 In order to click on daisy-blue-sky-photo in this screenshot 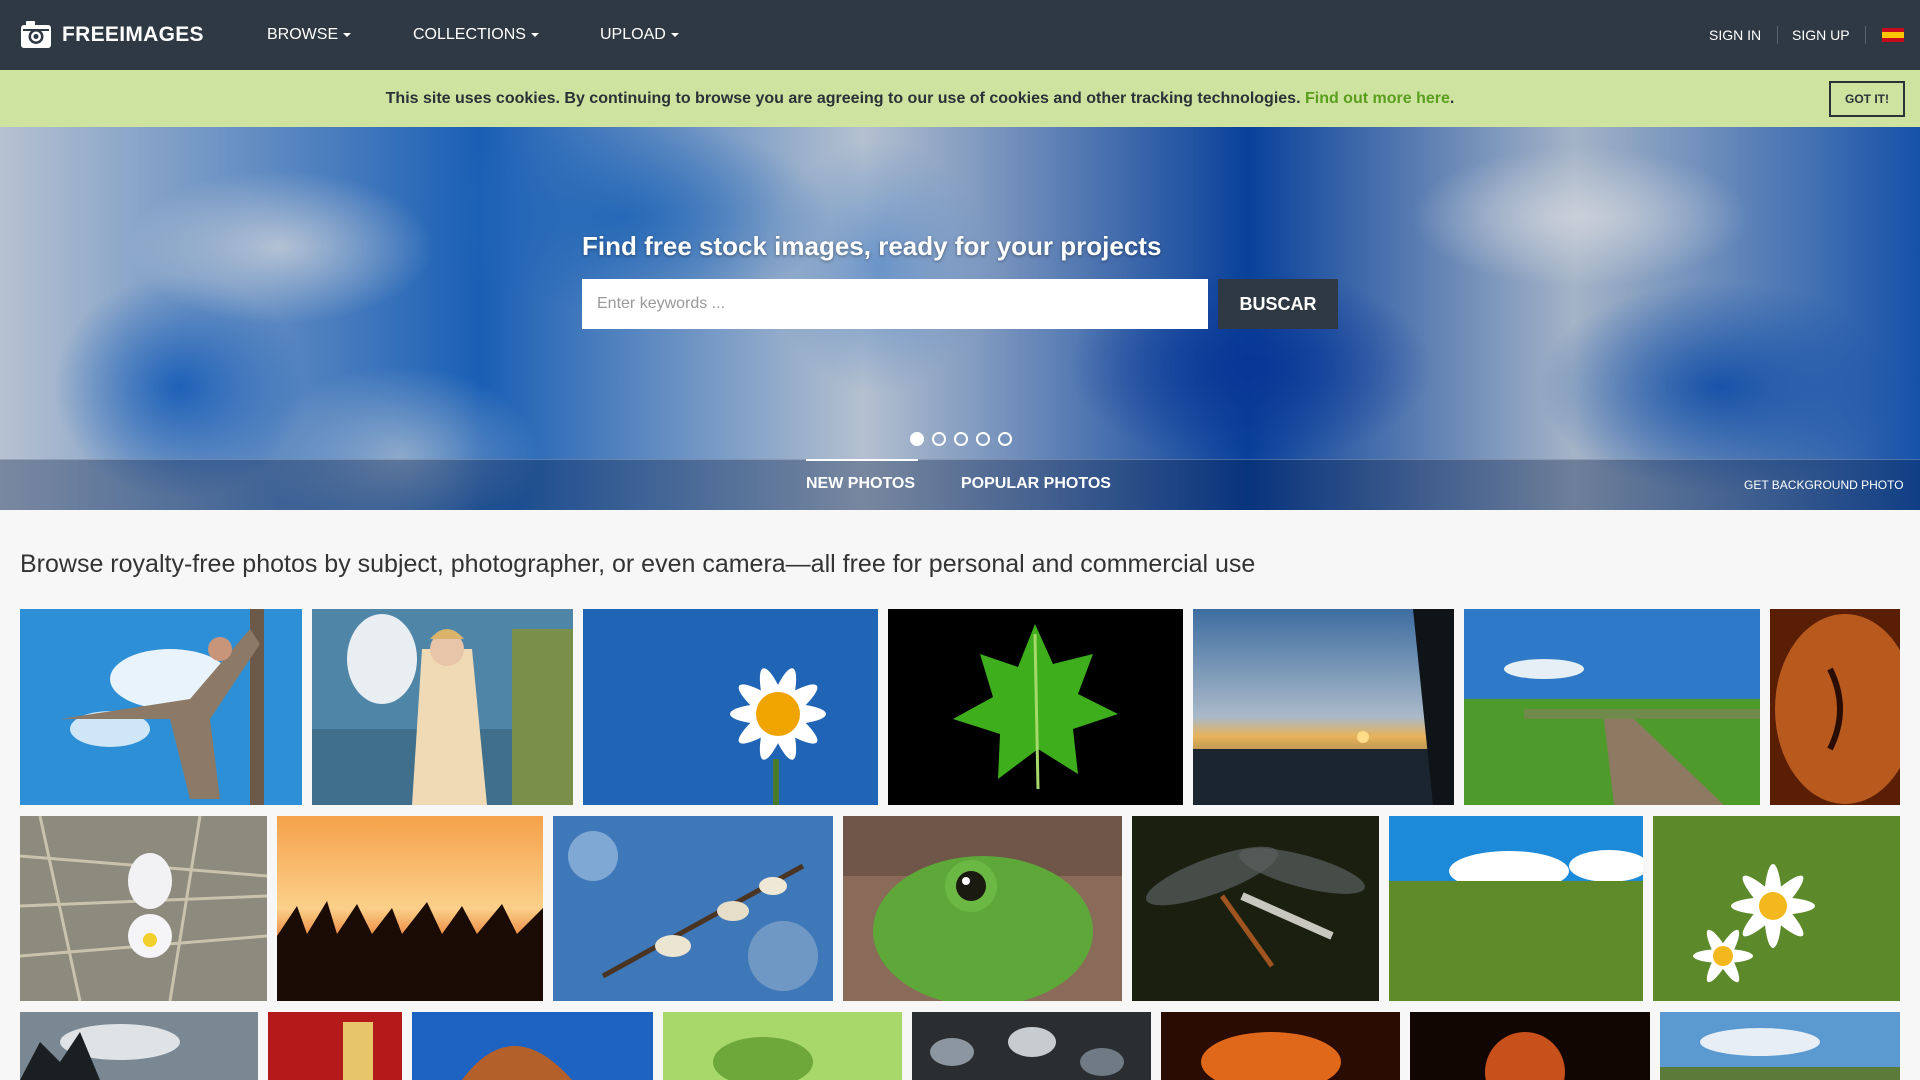, I will do `click(730, 707)`.